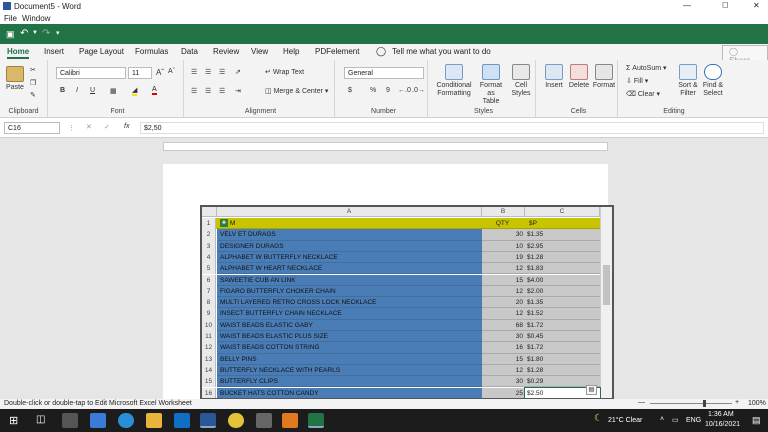 This screenshot has width=768, height=432. What do you see at coordinates (160, 72) in the screenshot?
I see `increase-font-icon: Aˆ` at bounding box center [160, 72].